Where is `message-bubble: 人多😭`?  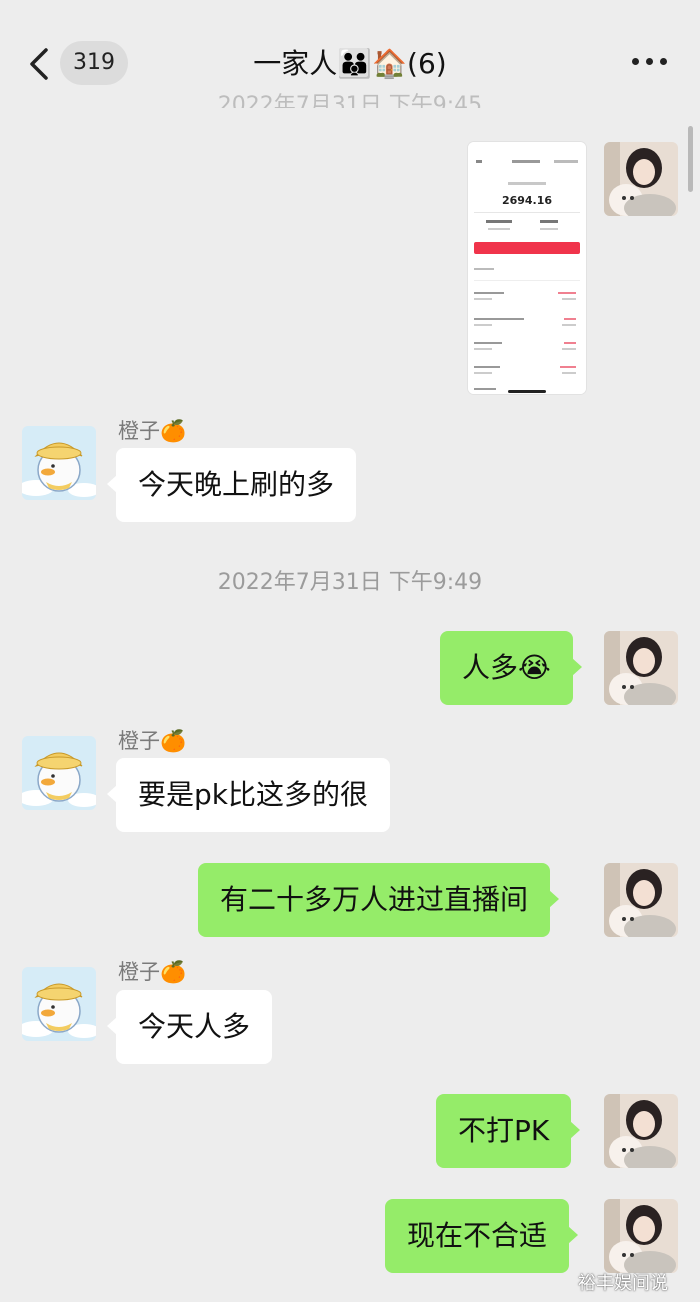 message-bubble: 人多😭 is located at coordinates (511, 668).